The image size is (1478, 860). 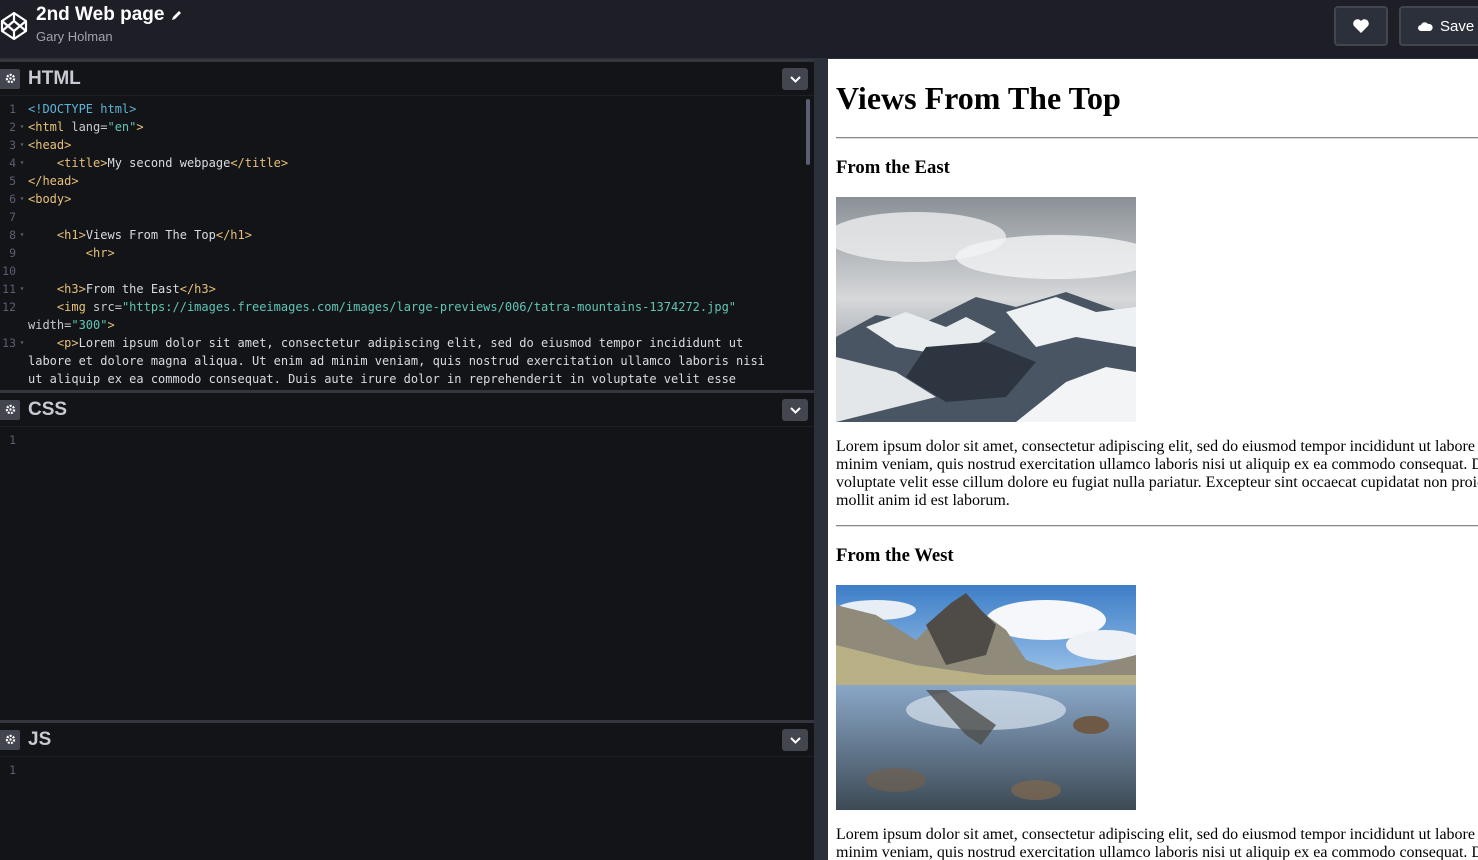 What do you see at coordinates (76, 127) in the screenshot?
I see `code-line: 2 ▾ <html lang="en">` at bounding box center [76, 127].